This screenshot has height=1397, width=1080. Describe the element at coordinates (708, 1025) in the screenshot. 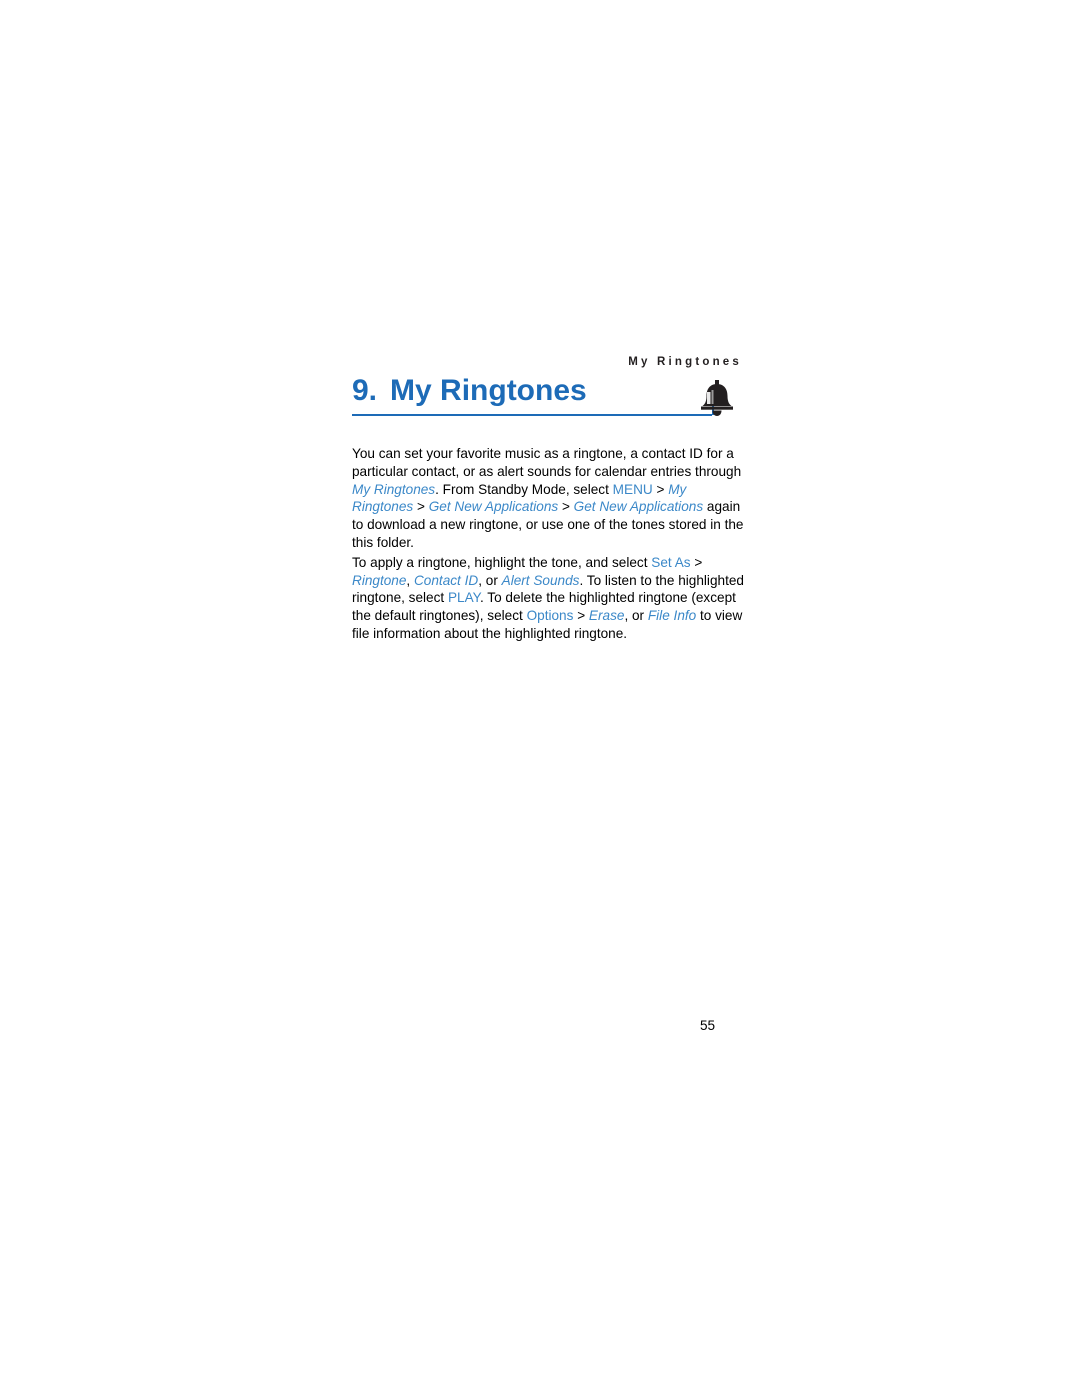

I see `page-number: 55` at that location.